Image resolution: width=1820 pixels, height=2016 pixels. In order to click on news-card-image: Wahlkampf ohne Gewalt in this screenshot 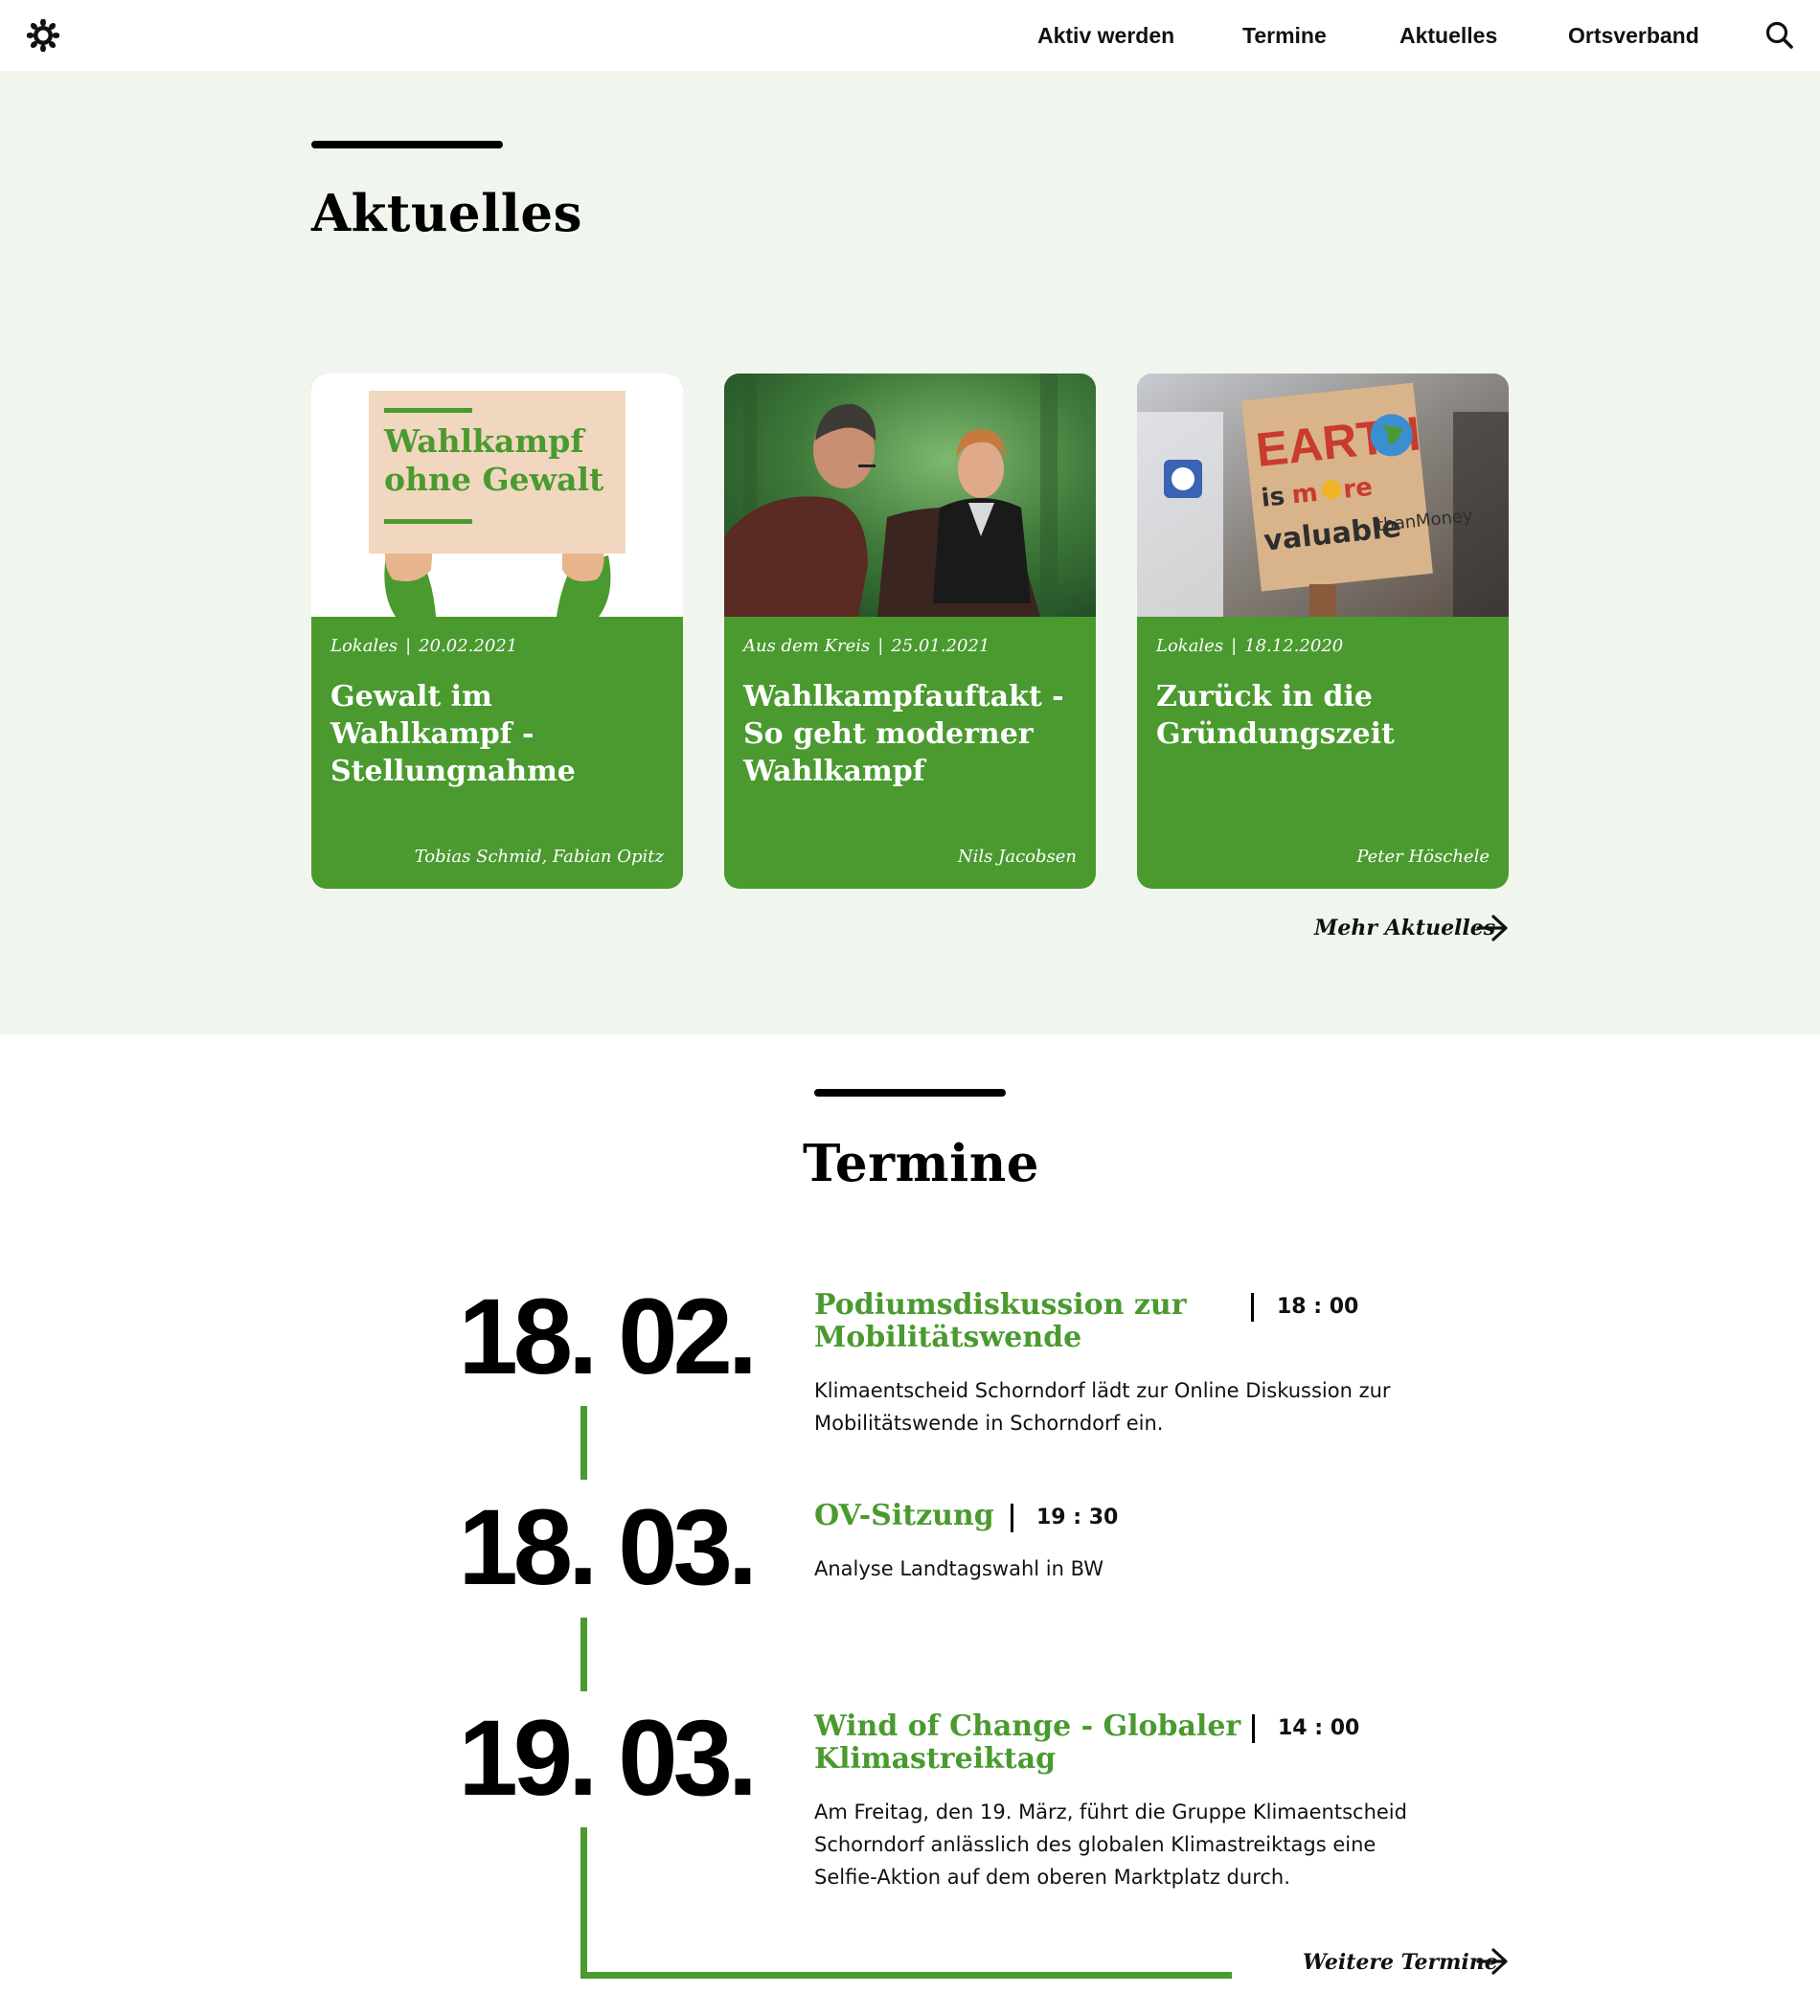, I will do `click(497, 495)`.